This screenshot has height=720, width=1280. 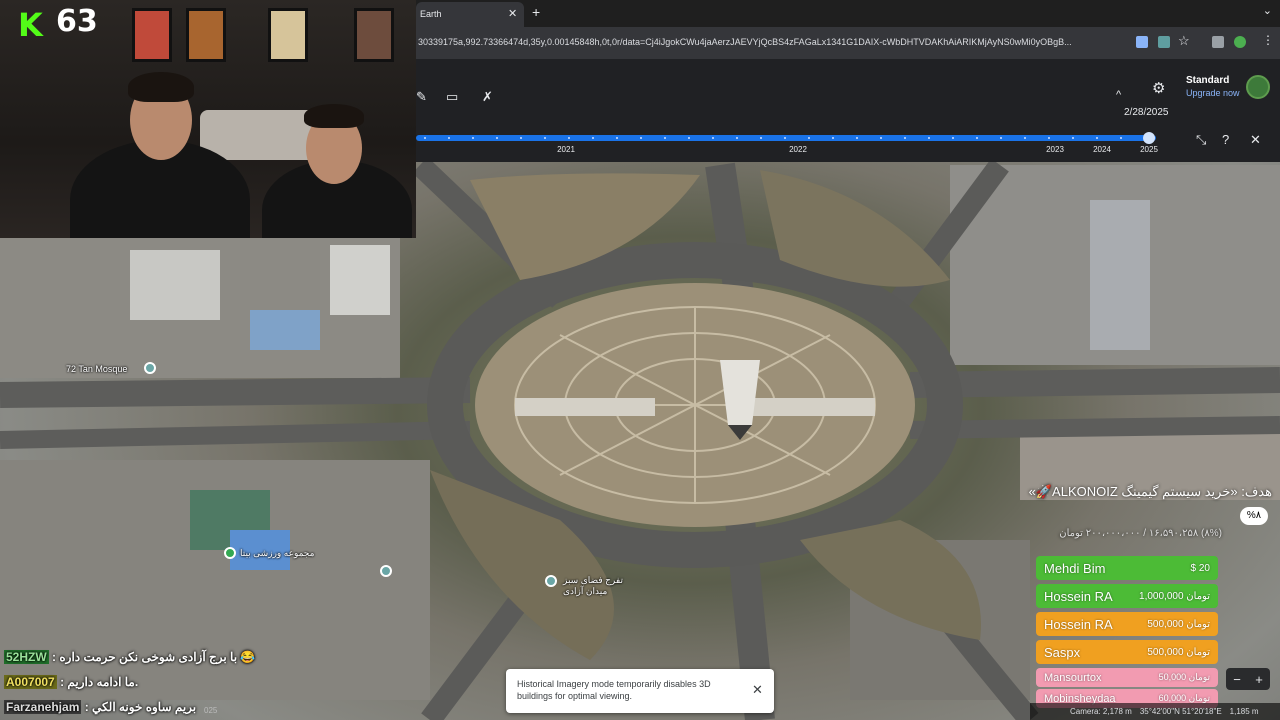 I want to click on extensions-icon, so click(x=1218, y=42).